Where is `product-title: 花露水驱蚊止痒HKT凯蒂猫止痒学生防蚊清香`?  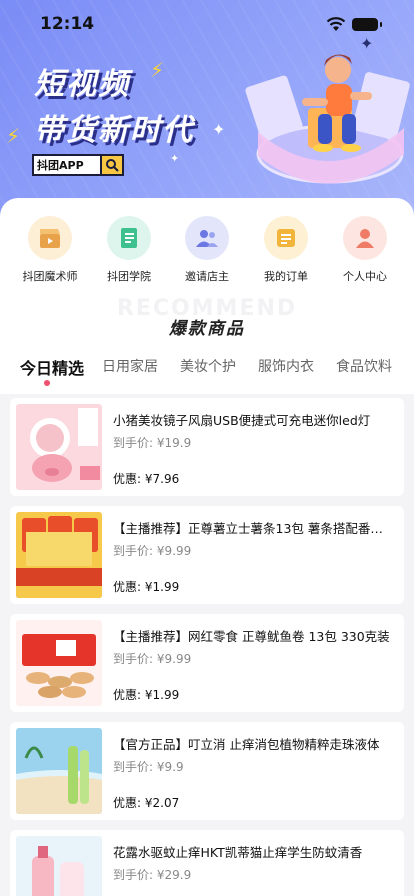
product-title: 花露水驱蚊止痒HKT凯蒂猫止痒学生防蚊清香 is located at coordinates (238, 852).